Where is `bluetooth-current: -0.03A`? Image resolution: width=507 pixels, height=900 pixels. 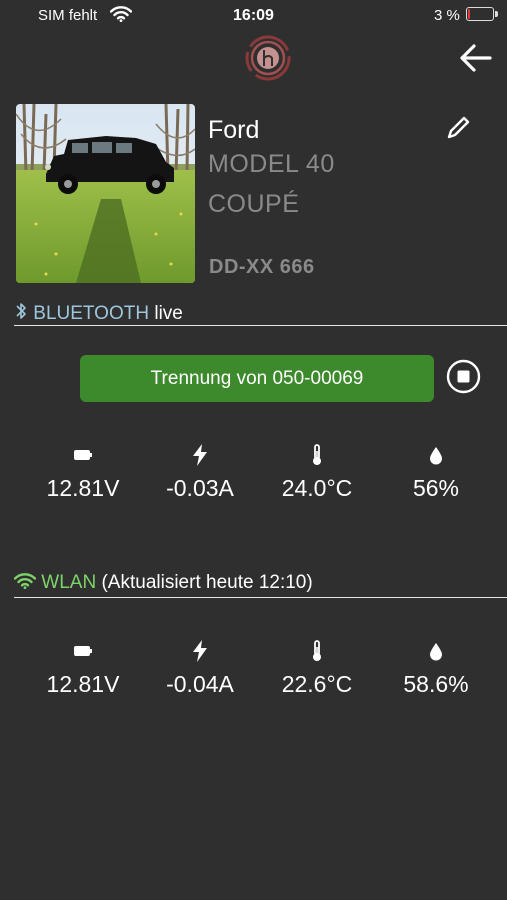
bluetooth-current: -0.03A is located at coordinates (200, 472).